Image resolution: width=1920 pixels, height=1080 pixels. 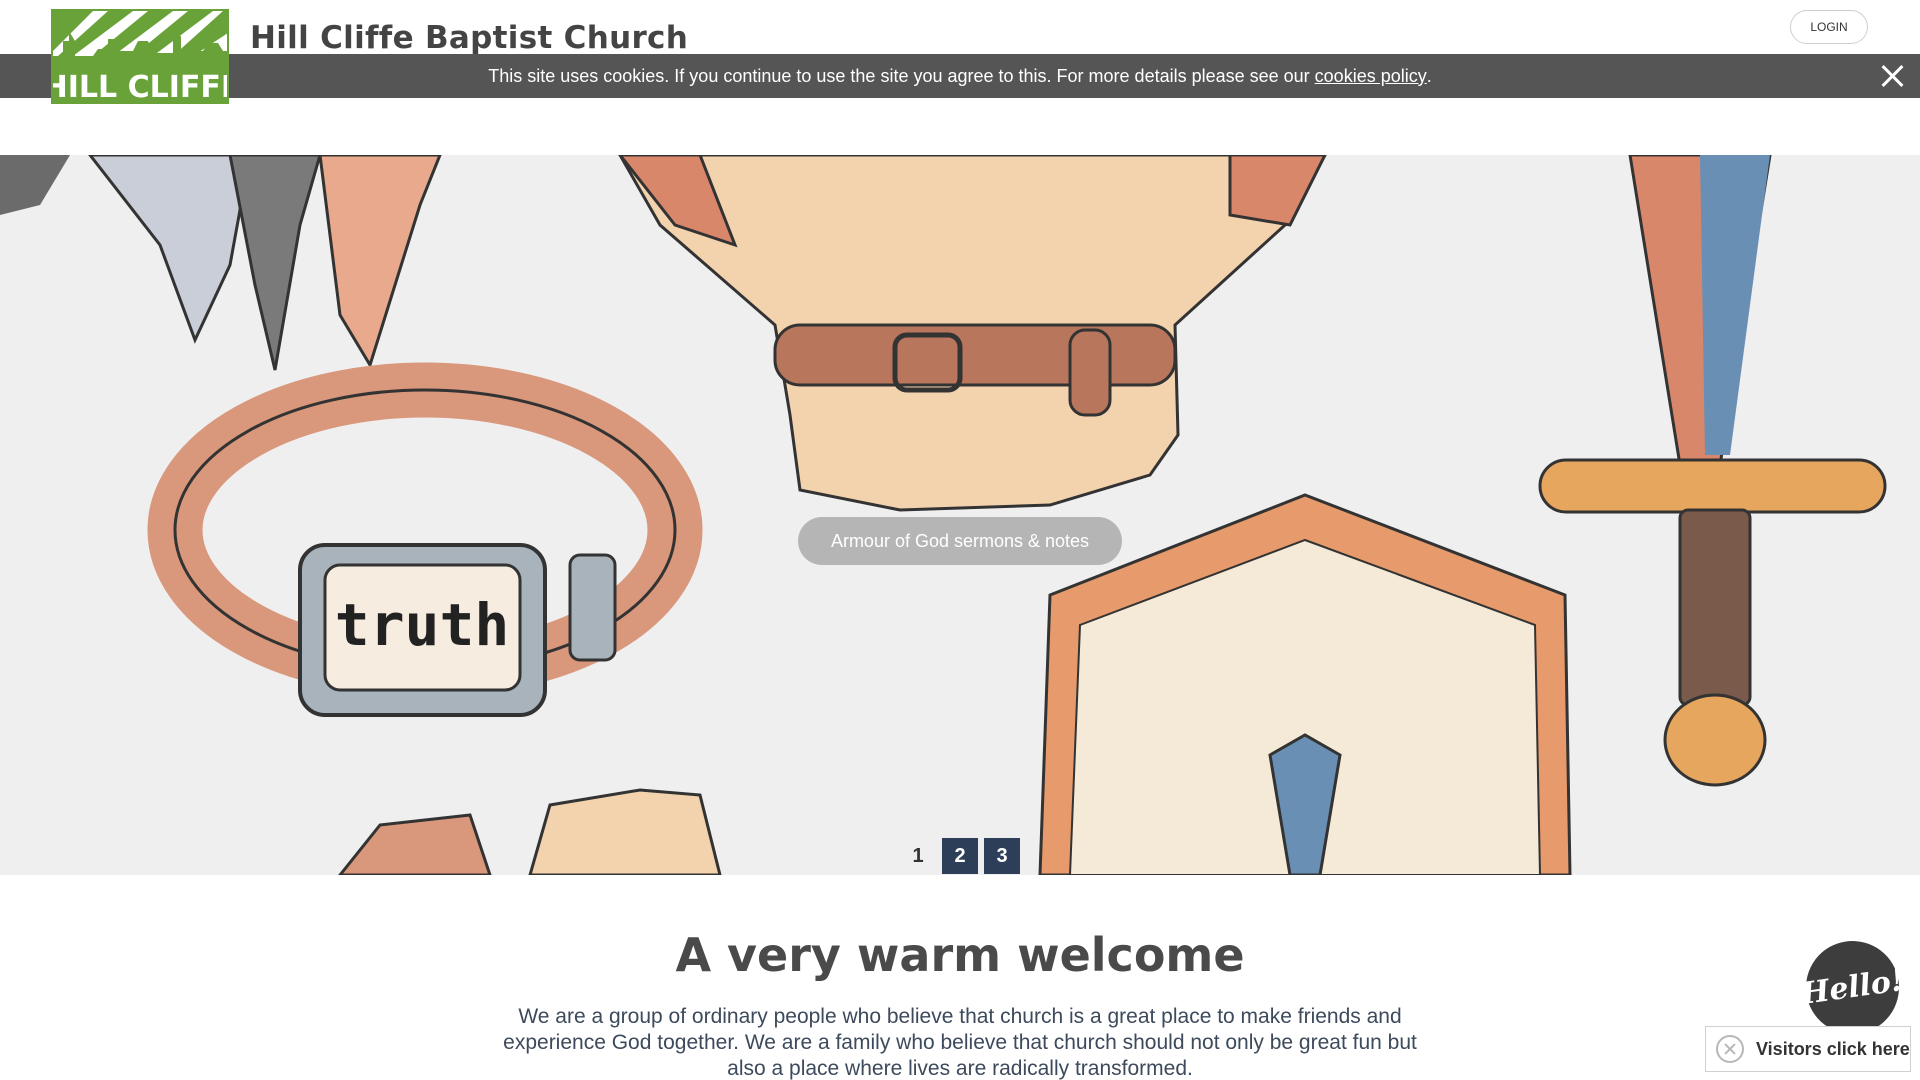 I want to click on close-icon, so click(x=1892, y=76).